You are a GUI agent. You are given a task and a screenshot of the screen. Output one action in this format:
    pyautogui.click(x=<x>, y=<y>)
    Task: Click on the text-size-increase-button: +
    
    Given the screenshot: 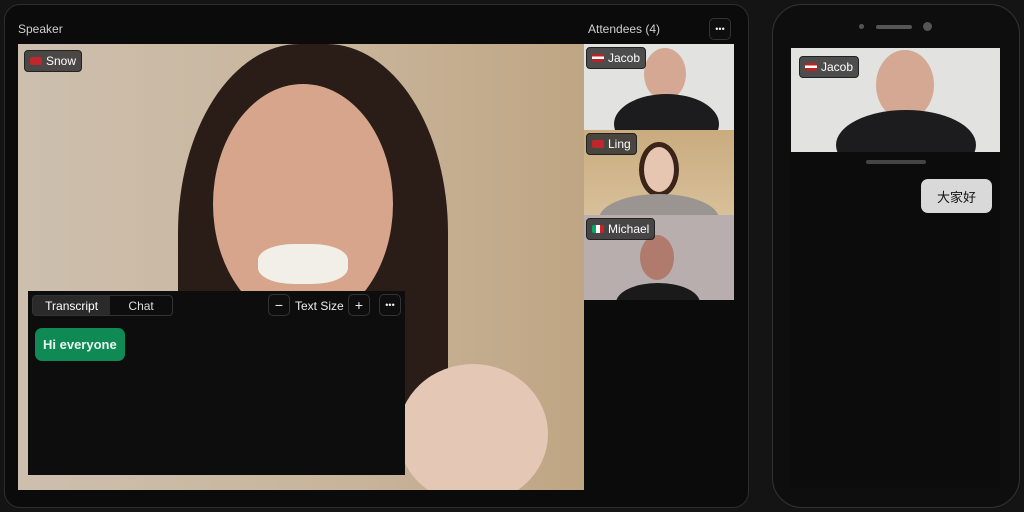 What is the action you would take?
    pyautogui.click(x=359, y=305)
    